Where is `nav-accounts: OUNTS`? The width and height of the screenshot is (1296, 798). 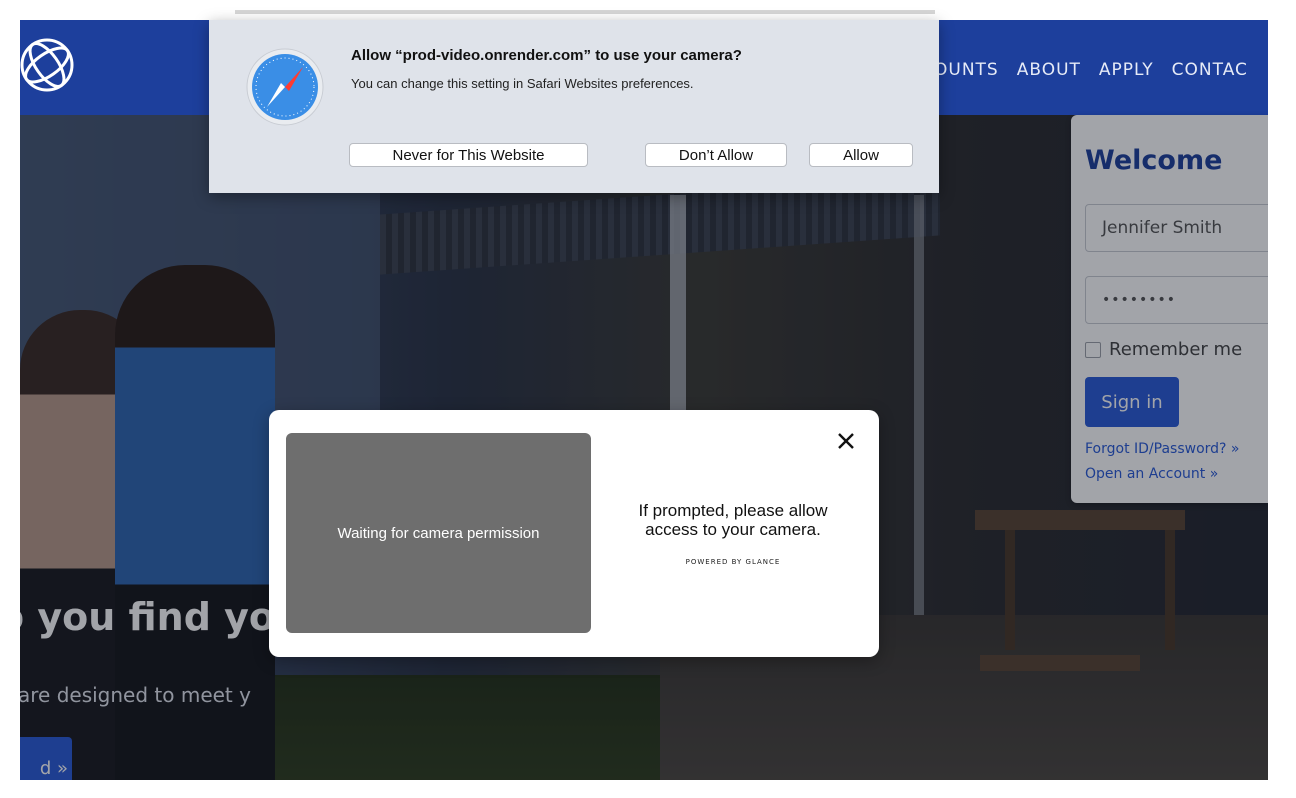 nav-accounts: OUNTS is located at coordinates (966, 70).